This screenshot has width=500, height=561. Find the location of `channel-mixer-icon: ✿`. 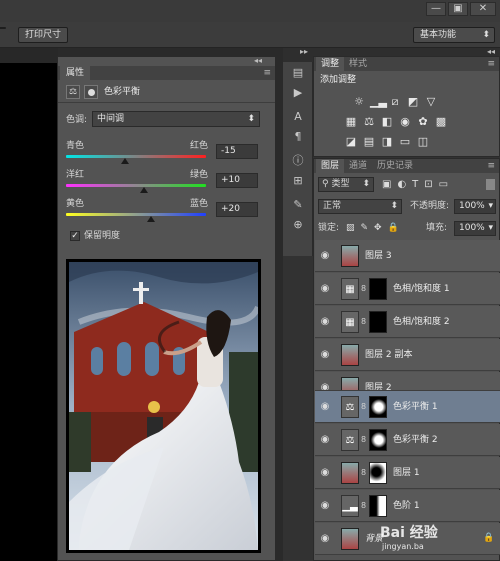

channel-mixer-icon: ✿ is located at coordinates (423, 122).